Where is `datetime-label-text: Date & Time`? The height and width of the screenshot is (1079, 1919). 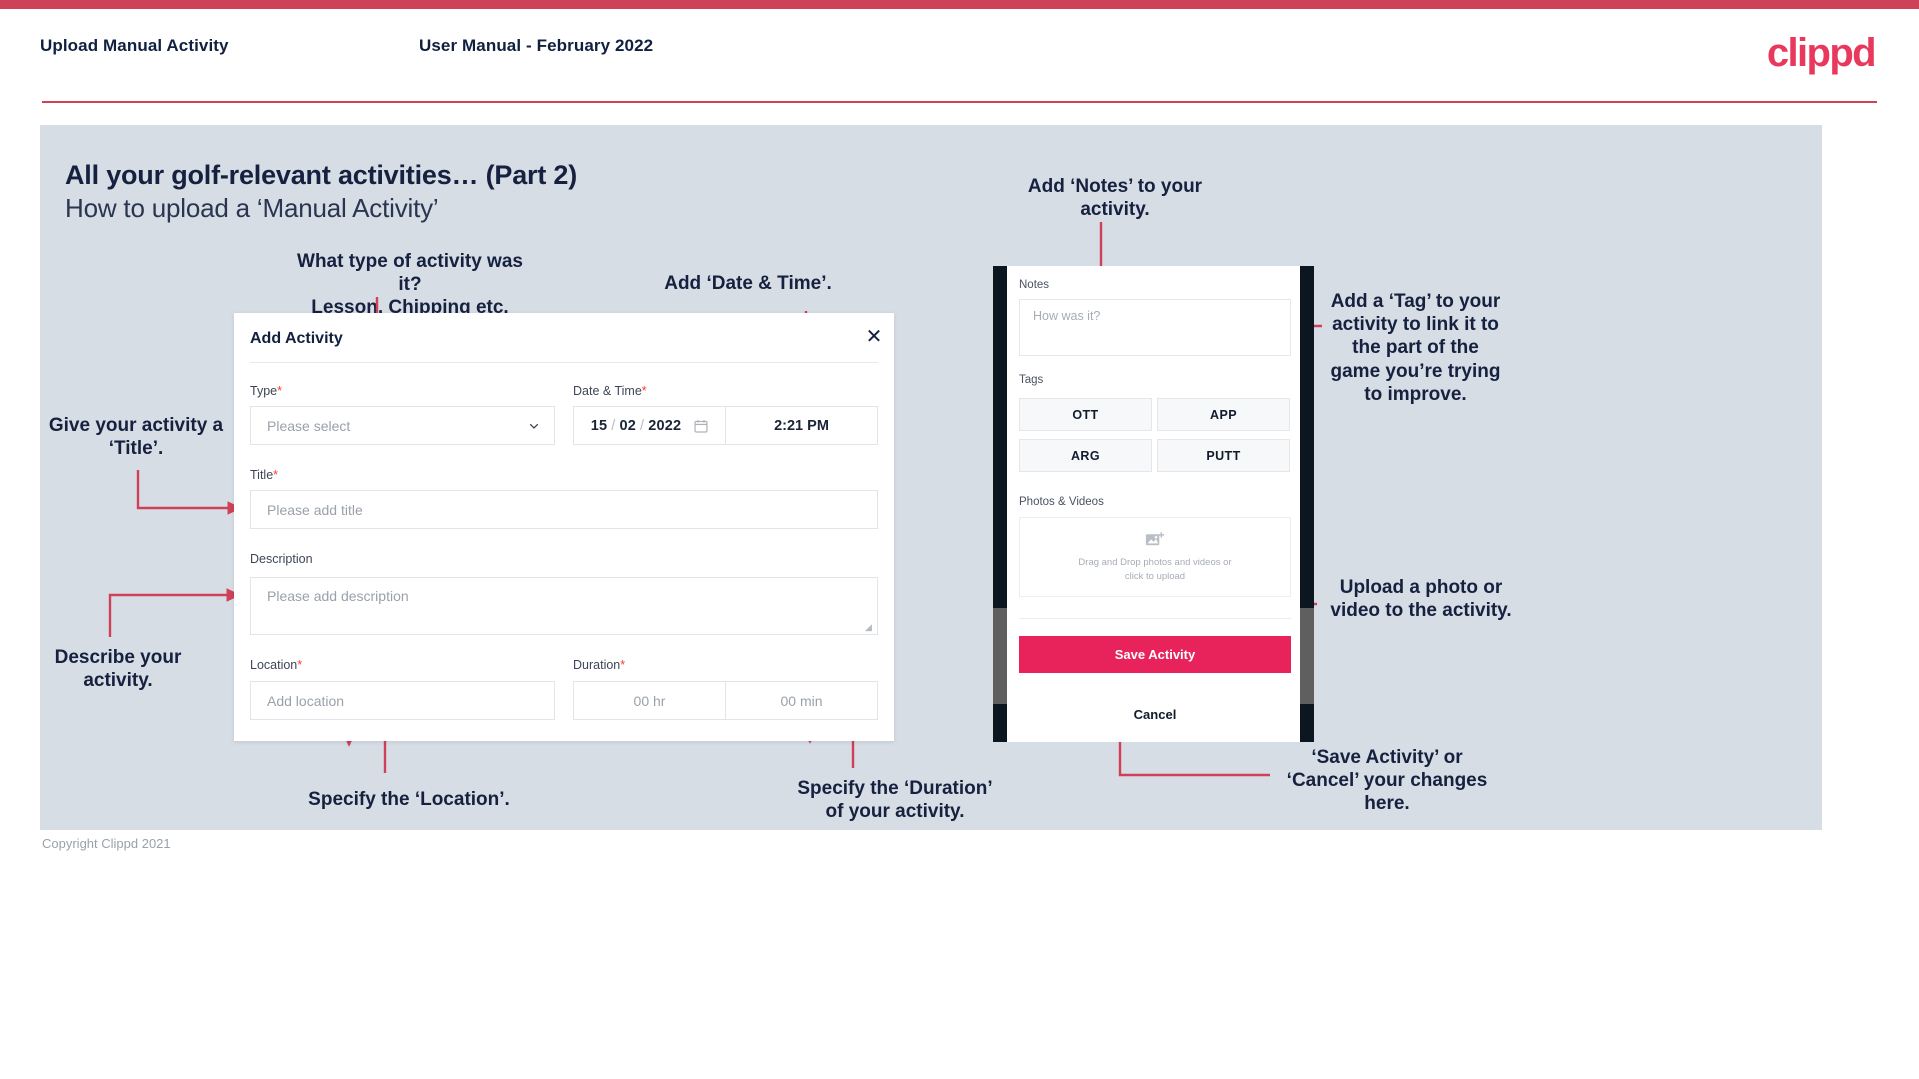
datetime-label-text: Date & Time is located at coordinates (607, 391).